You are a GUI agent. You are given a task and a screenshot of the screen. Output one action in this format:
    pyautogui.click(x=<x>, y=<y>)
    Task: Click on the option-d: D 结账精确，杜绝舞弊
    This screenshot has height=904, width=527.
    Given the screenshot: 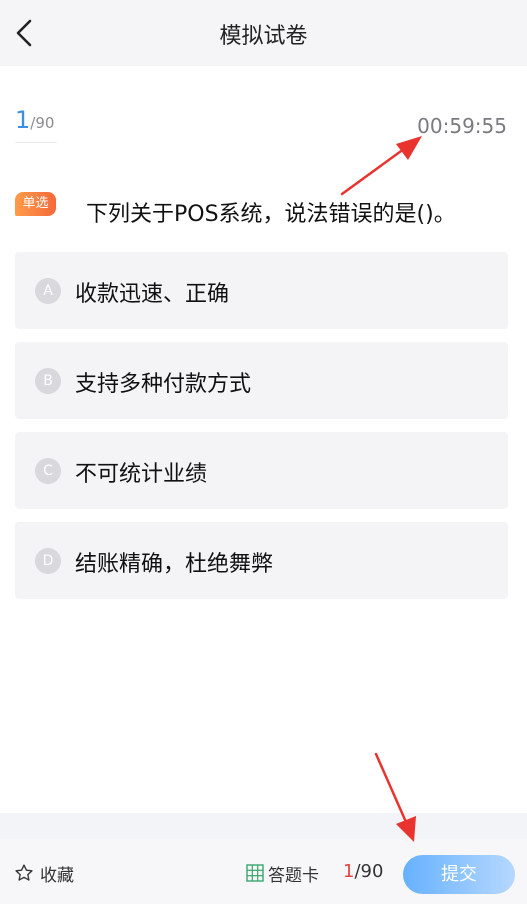 What is the action you would take?
    pyautogui.click(x=261, y=560)
    